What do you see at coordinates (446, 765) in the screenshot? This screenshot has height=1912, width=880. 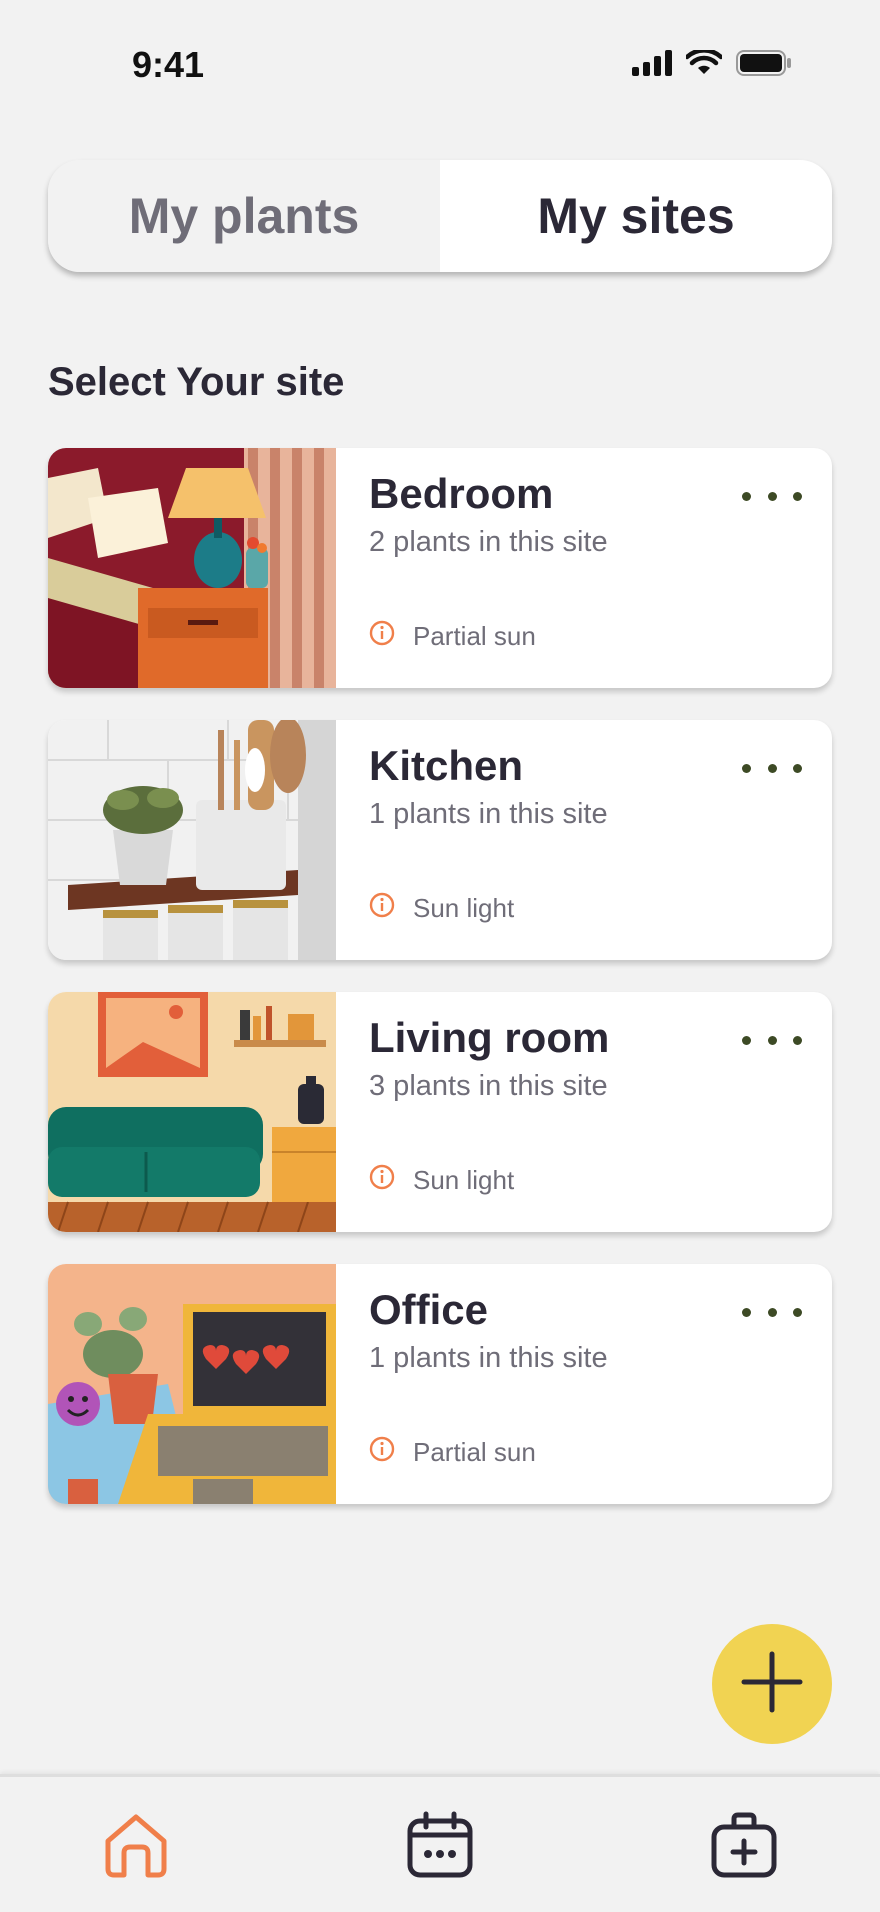 I see `site-name: Kitchen` at bounding box center [446, 765].